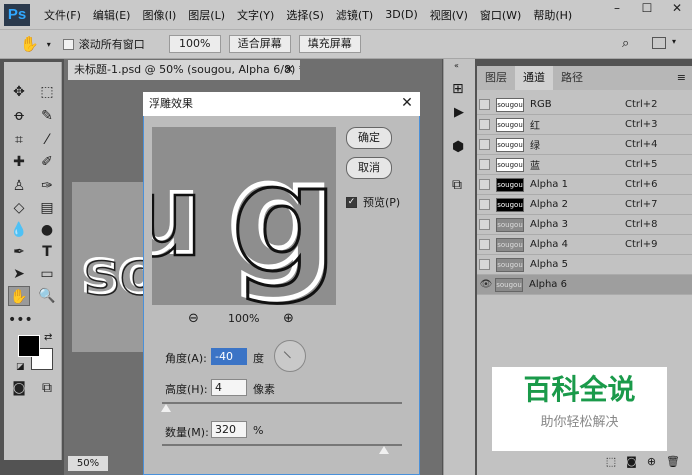 Image resolution: width=692 pixels, height=475 pixels. I want to click on minimize-button: –, so click(617, 9).